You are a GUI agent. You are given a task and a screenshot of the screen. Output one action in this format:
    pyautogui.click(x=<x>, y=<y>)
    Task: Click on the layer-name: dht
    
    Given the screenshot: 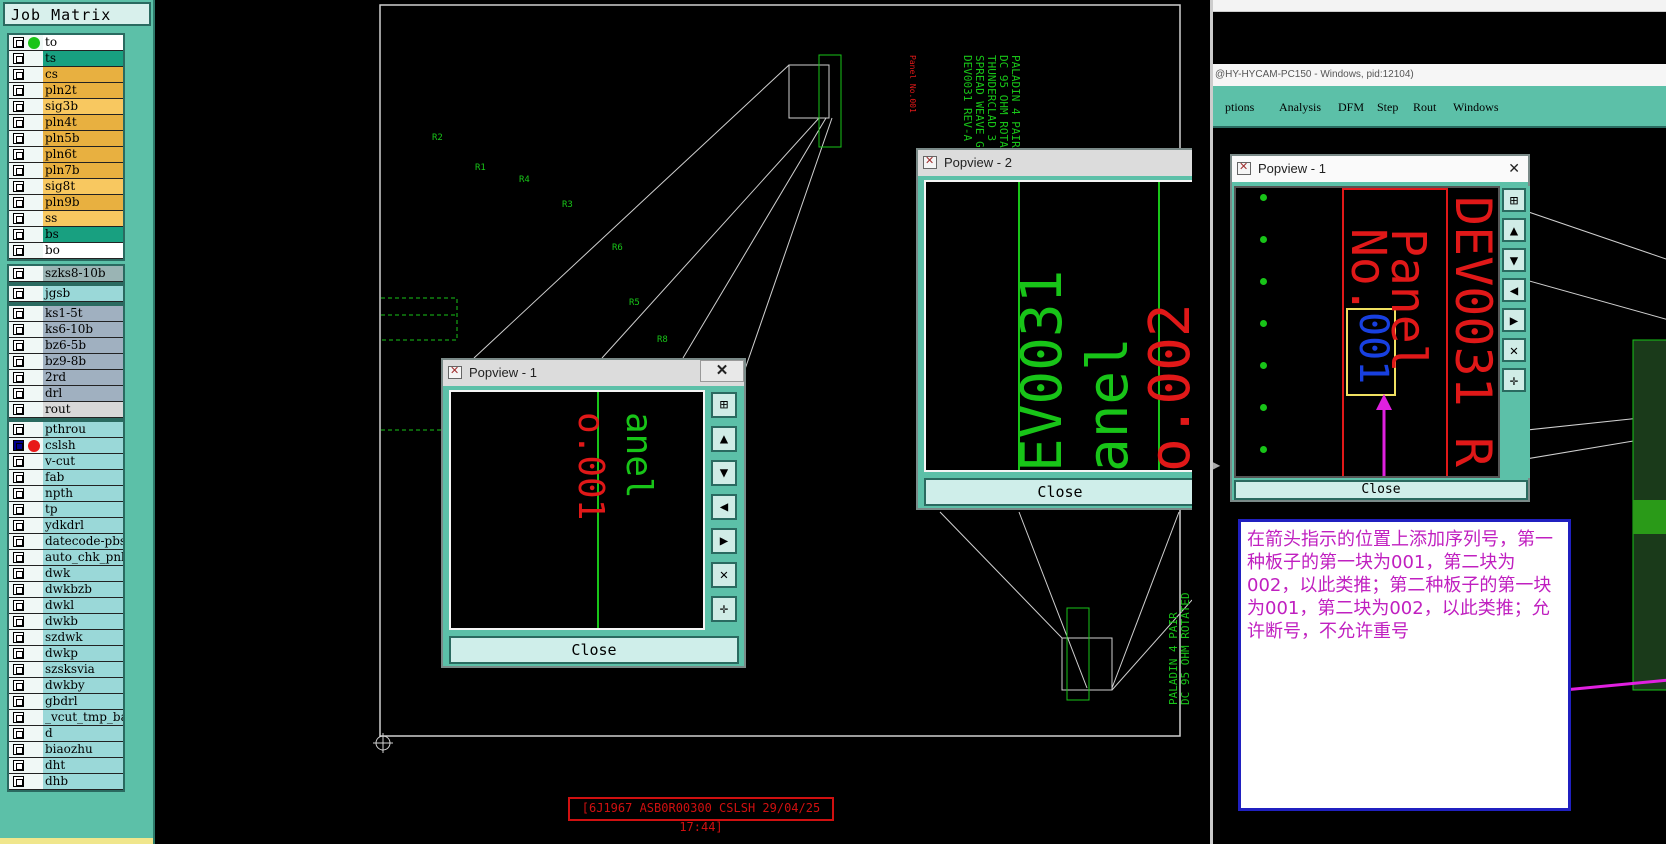 What is the action you would take?
    pyautogui.click(x=83, y=765)
    